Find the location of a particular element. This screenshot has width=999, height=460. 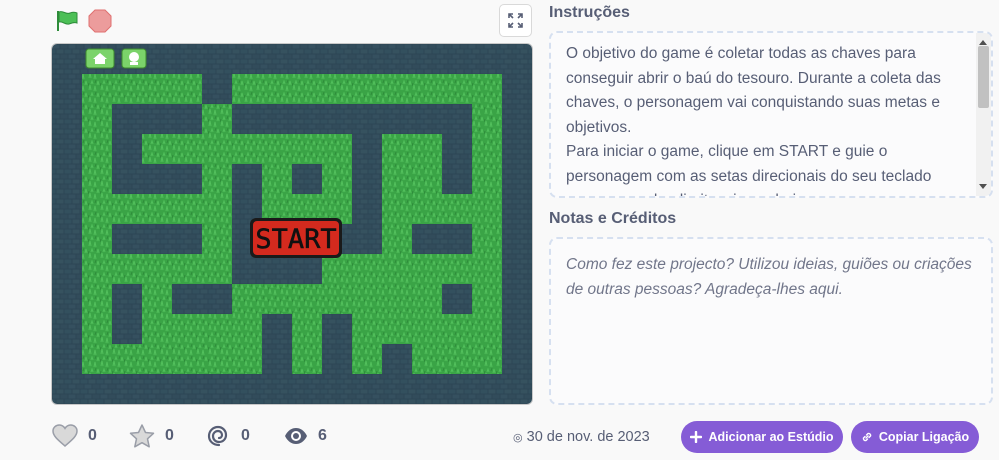

love-stat: 0 is located at coordinates (74, 436).